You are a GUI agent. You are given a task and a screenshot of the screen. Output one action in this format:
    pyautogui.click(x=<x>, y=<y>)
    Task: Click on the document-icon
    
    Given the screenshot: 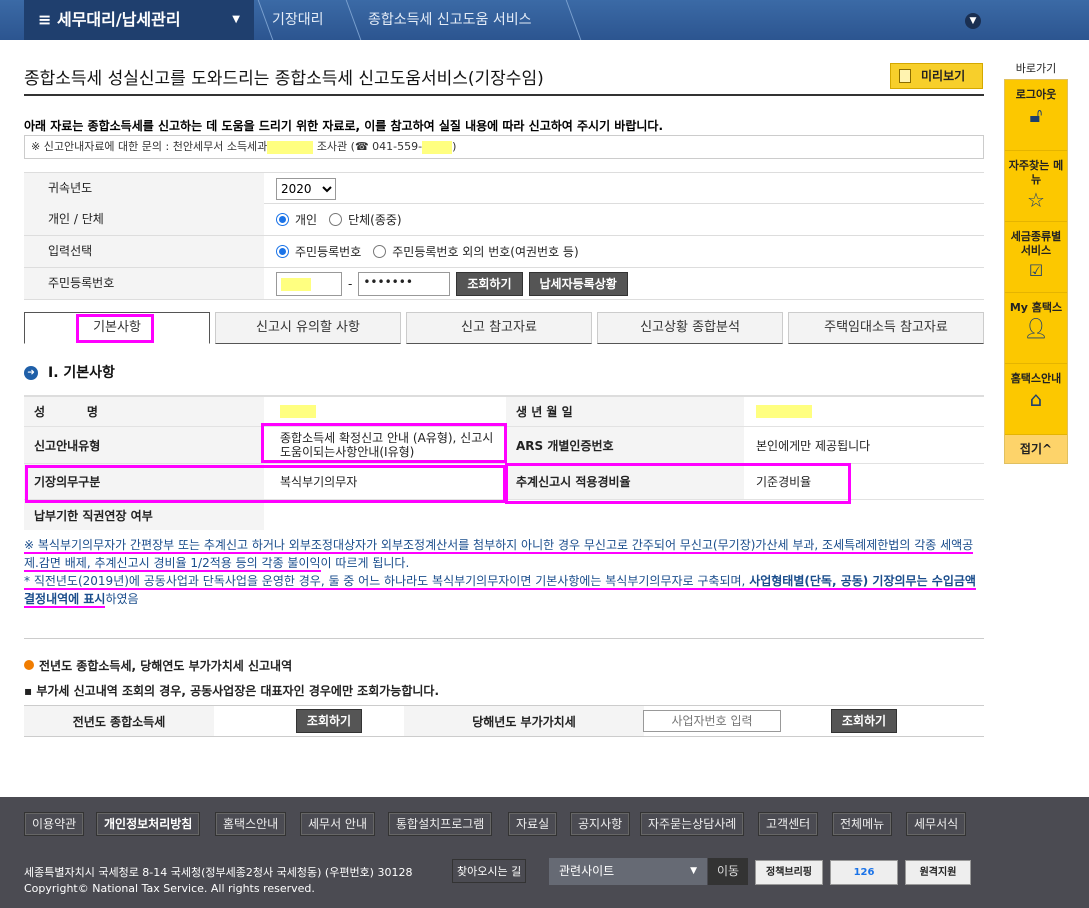 What is the action you would take?
    pyautogui.click(x=905, y=76)
    